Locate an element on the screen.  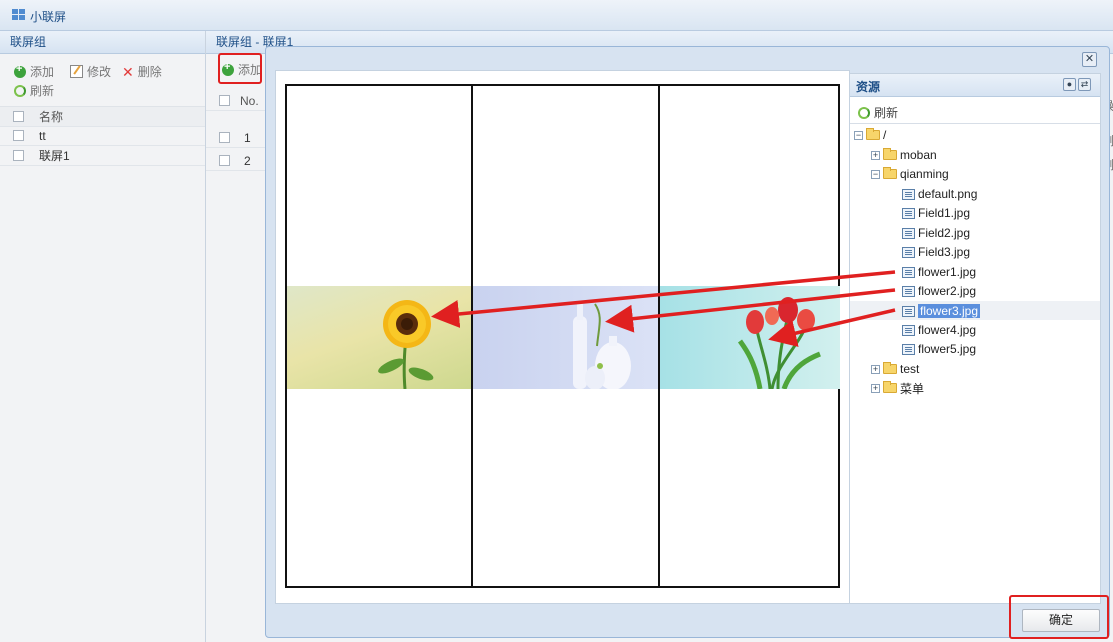
drag-annotation-arrows is located at coordinates (663, 308).